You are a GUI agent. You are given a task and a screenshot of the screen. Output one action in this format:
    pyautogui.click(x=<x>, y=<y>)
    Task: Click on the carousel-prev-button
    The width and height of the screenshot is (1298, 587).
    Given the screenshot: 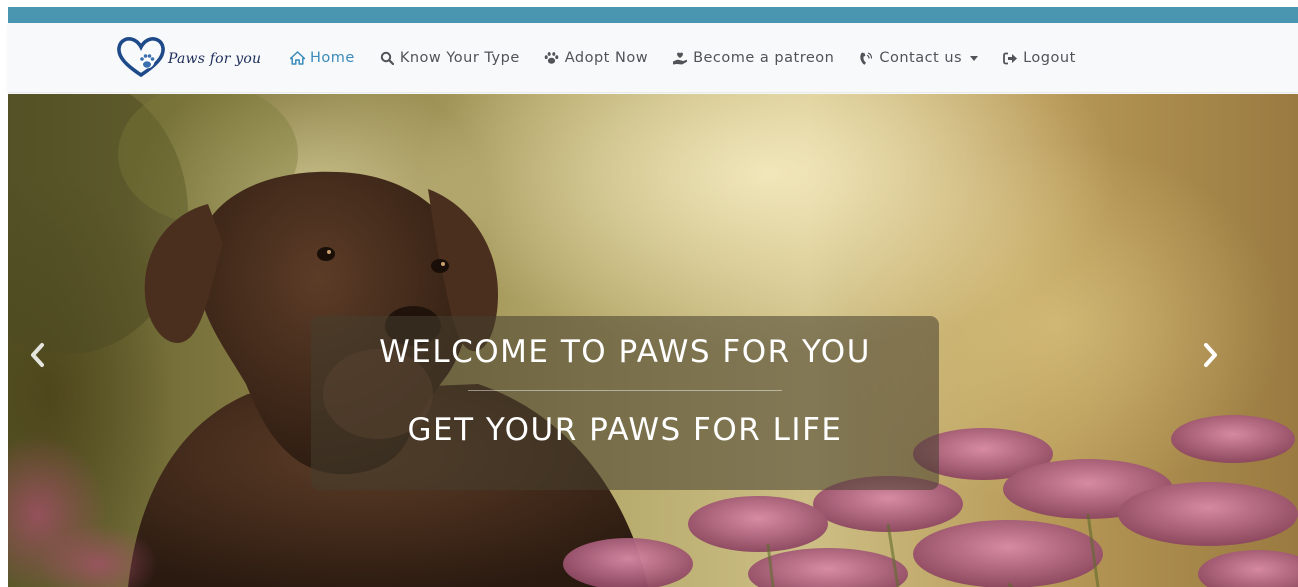 What is the action you would take?
    pyautogui.click(x=37, y=357)
    